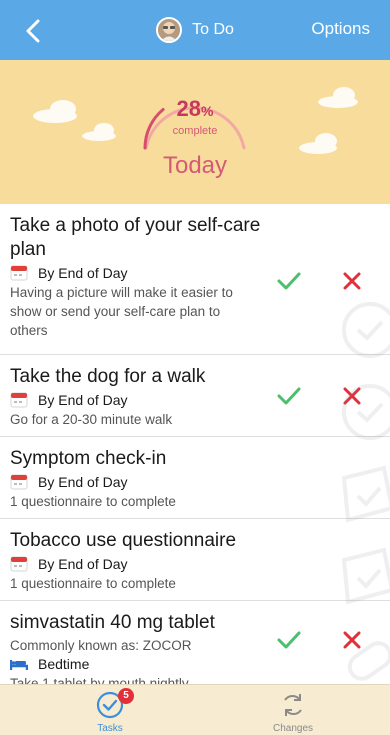  Describe the element at coordinates (213, 29) in the screenshot. I see `page-title: To Do` at that location.